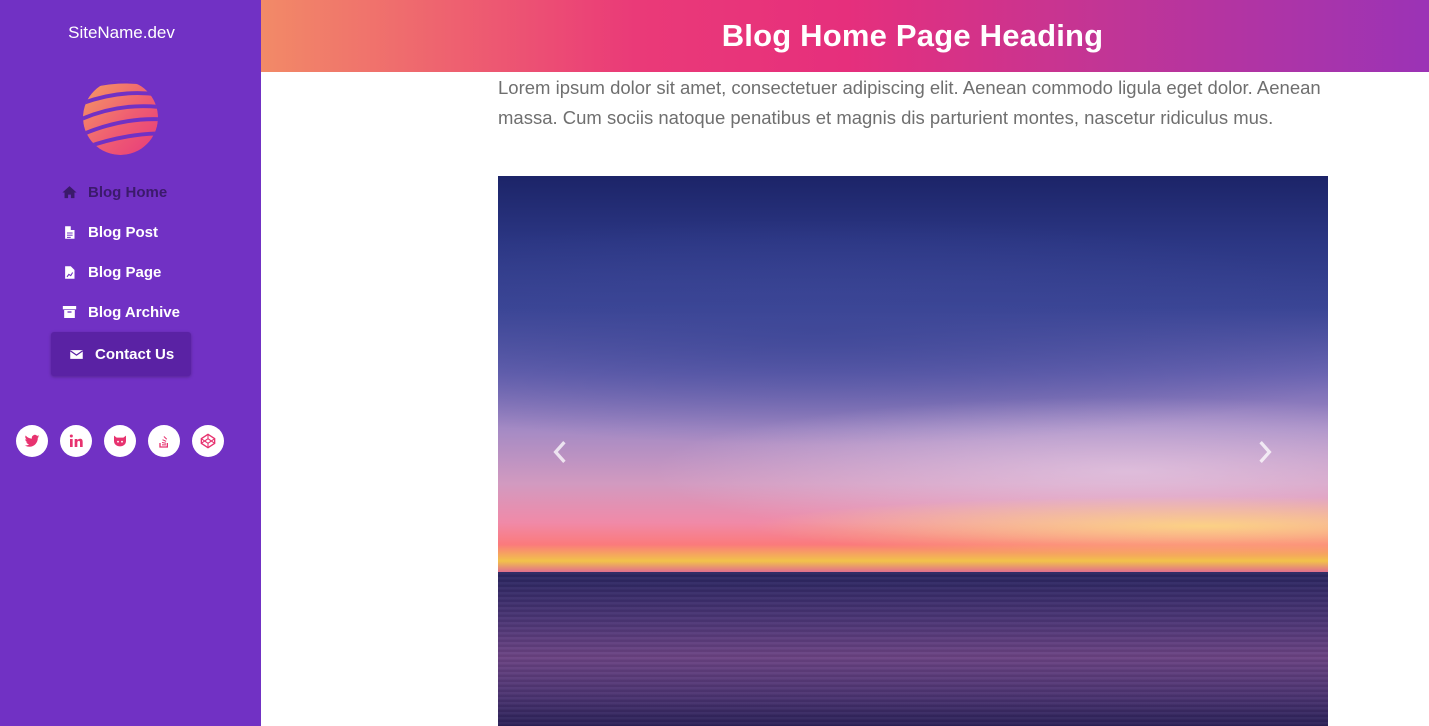 Image resolution: width=1429 pixels, height=726 pixels. What do you see at coordinates (32, 441) in the screenshot?
I see `twitter-icon` at bounding box center [32, 441].